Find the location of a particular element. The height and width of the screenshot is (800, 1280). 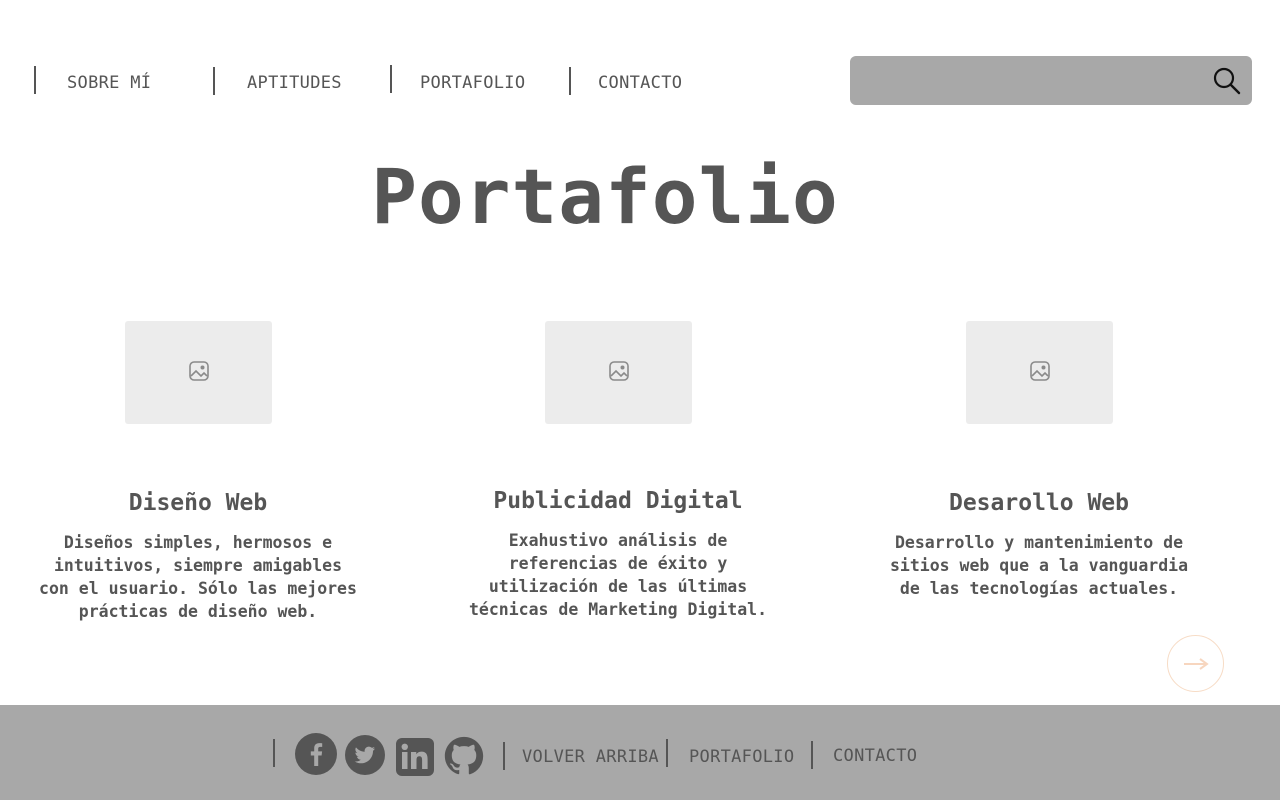

page-title: Portafolio is located at coordinates (605, 196).